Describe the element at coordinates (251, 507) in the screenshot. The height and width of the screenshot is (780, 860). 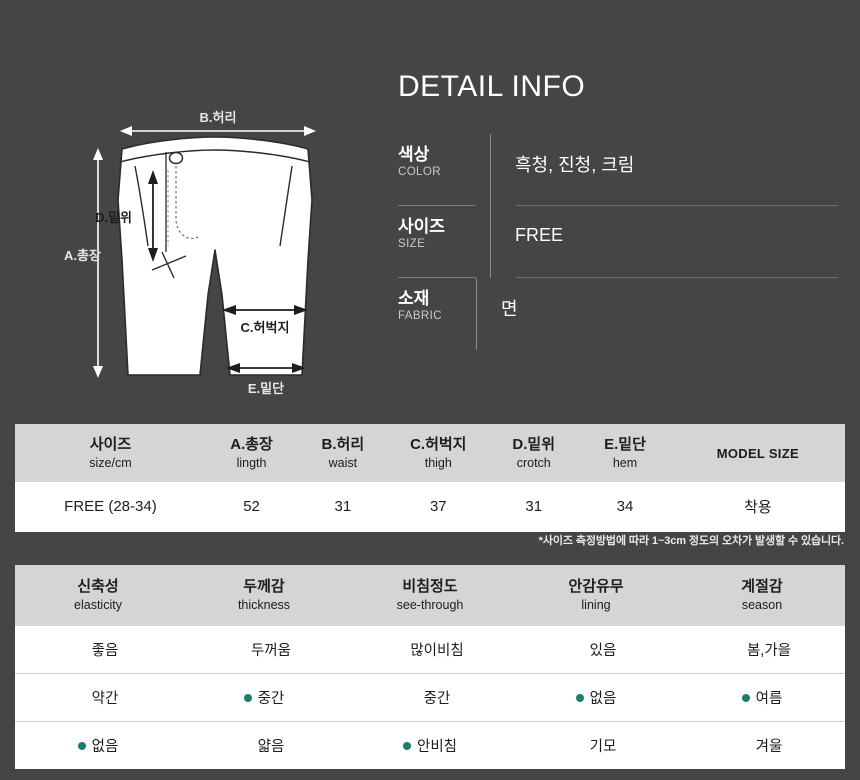
I see `size-cell-length: 52` at that location.